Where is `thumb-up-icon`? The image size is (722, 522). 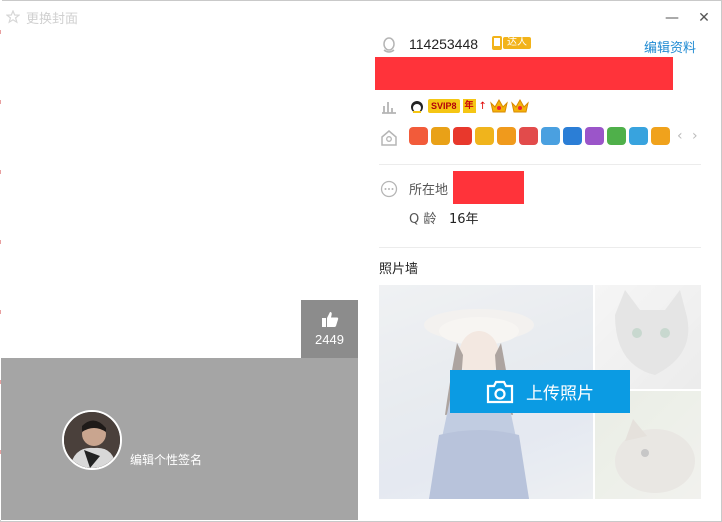 thumb-up-icon is located at coordinates (329, 319).